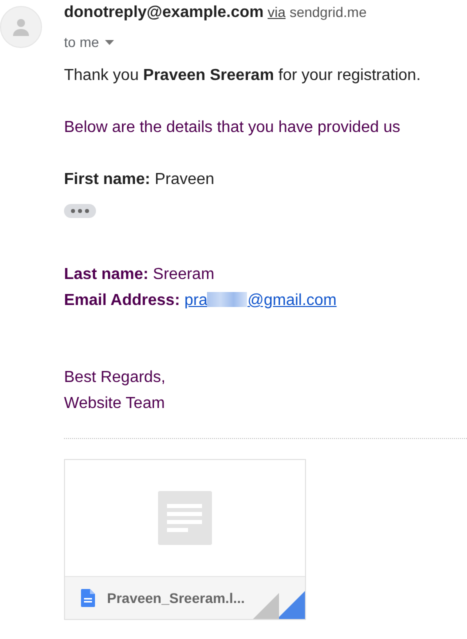 This screenshot has width=467, height=639. Describe the element at coordinates (243, 76) in the screenshot. I see `greeting-text: Thank you Praveen Sreeram for your registration.` at that location.